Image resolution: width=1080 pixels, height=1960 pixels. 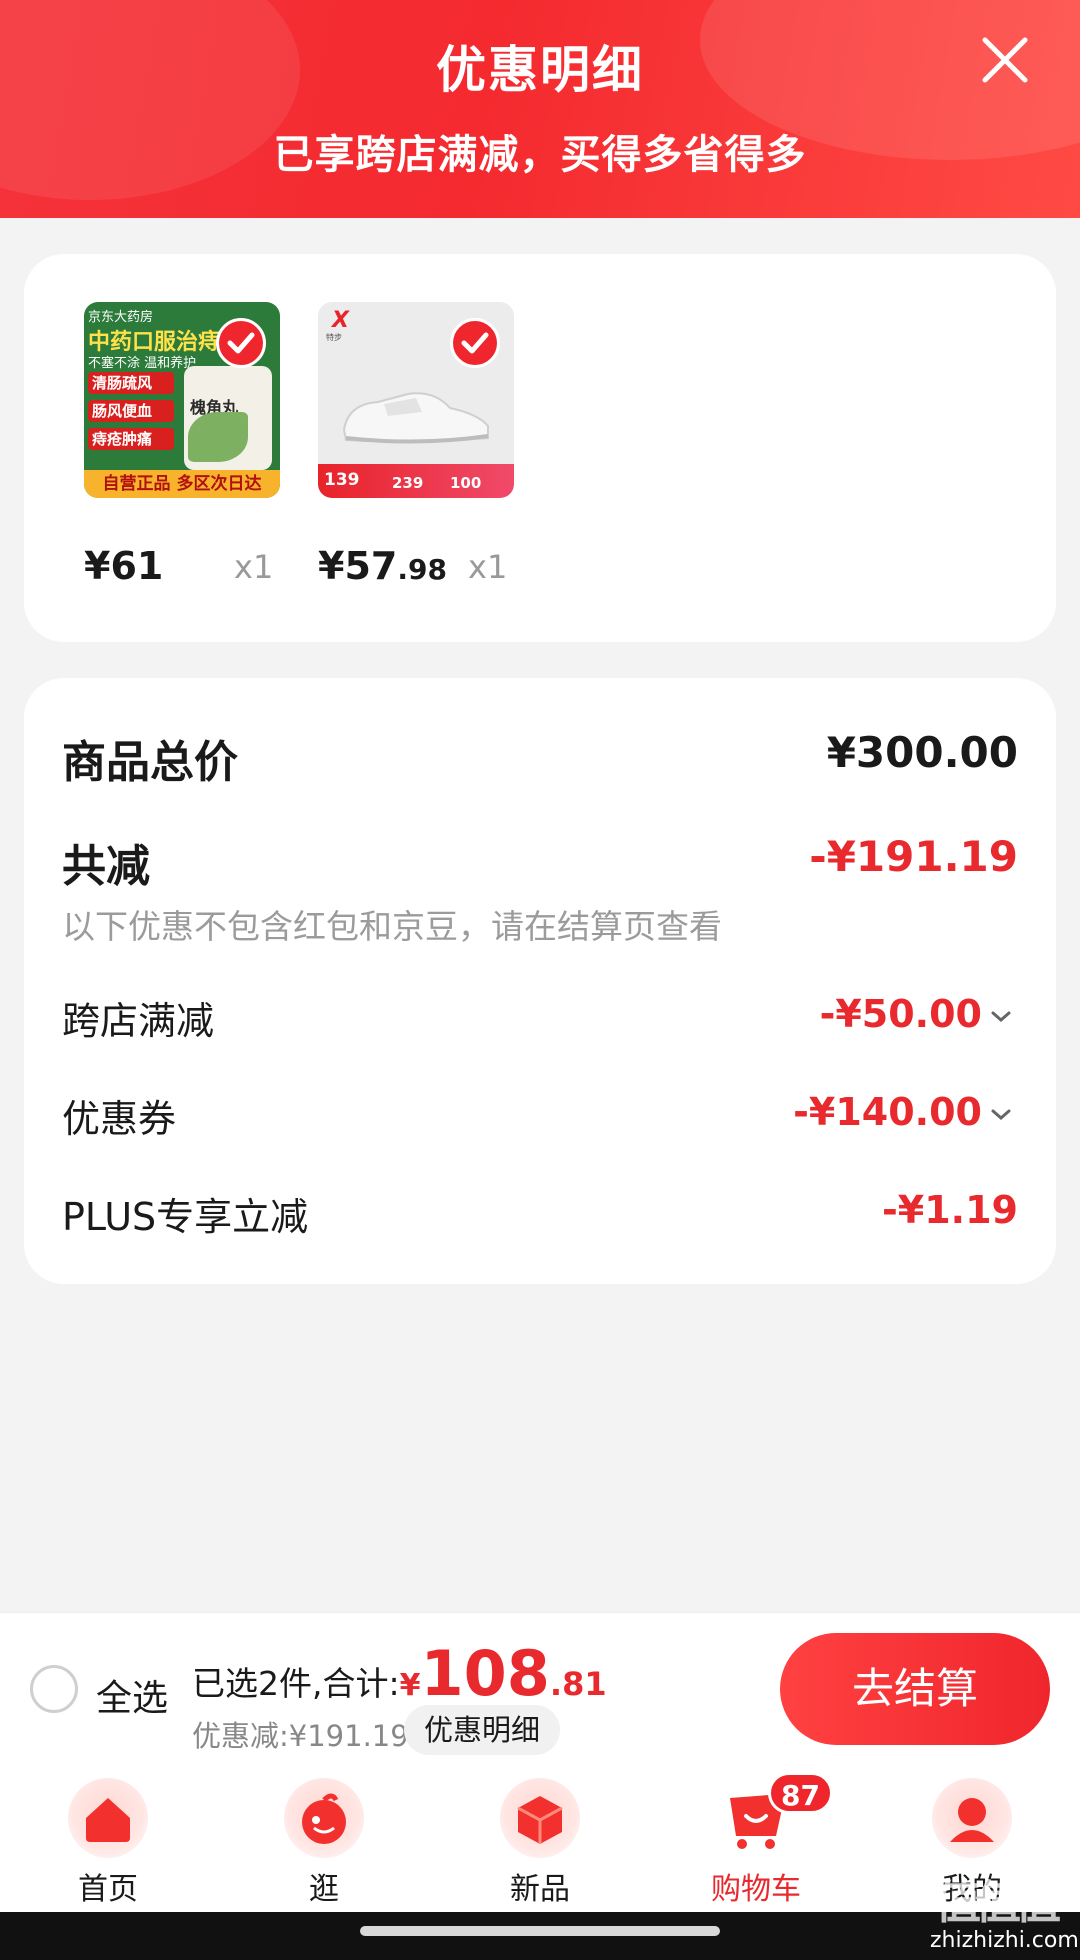 What do you see at coordinates (54, 1689) in the screenshot?
I see `select-all-radio` at bounding box center [54, 1689].